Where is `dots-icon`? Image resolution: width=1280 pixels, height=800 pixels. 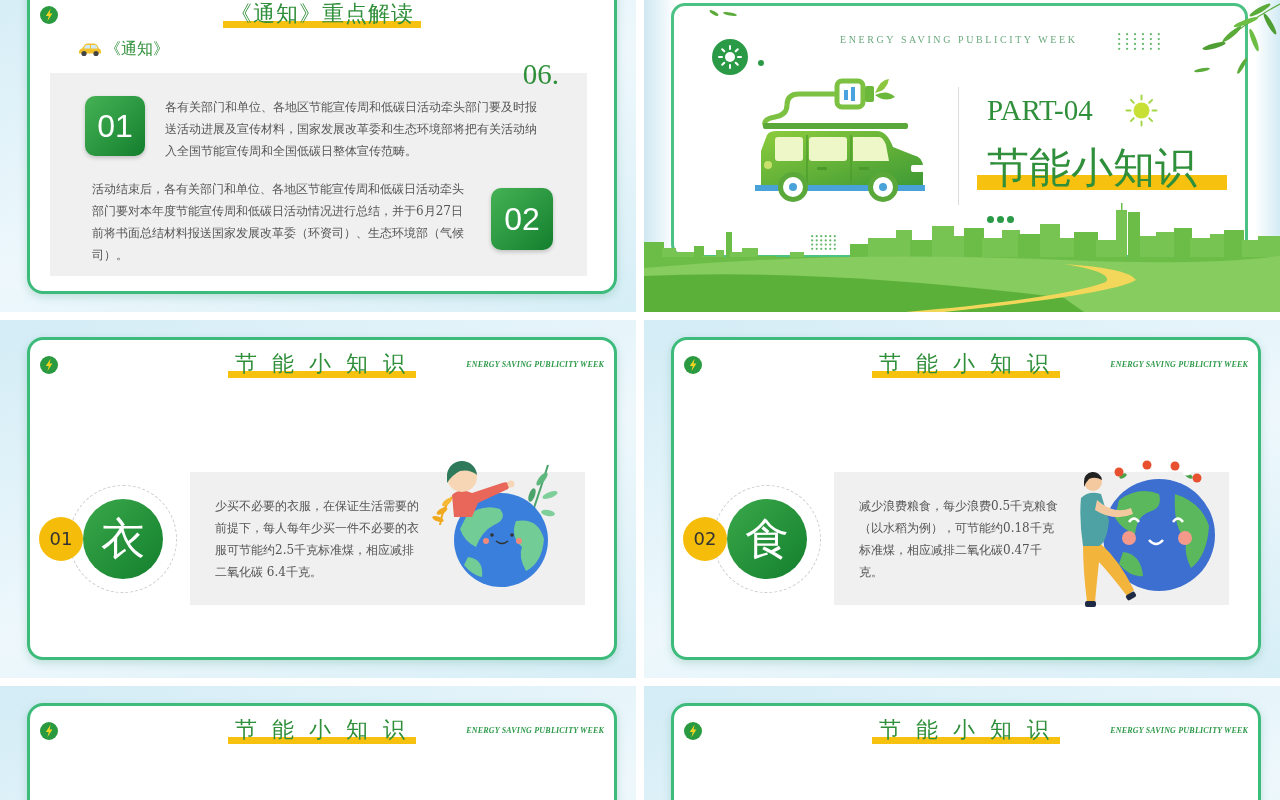
dots-icon is located at coordinates (1000, 219).